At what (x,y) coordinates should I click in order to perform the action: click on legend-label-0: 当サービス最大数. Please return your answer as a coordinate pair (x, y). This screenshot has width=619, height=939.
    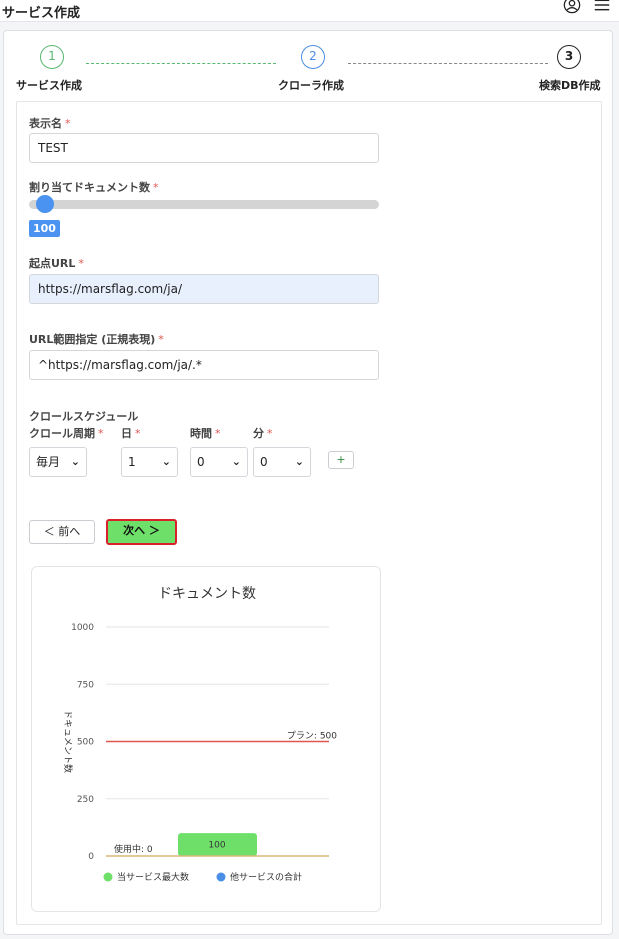
    Looking at the image, I should click on (153, 877).